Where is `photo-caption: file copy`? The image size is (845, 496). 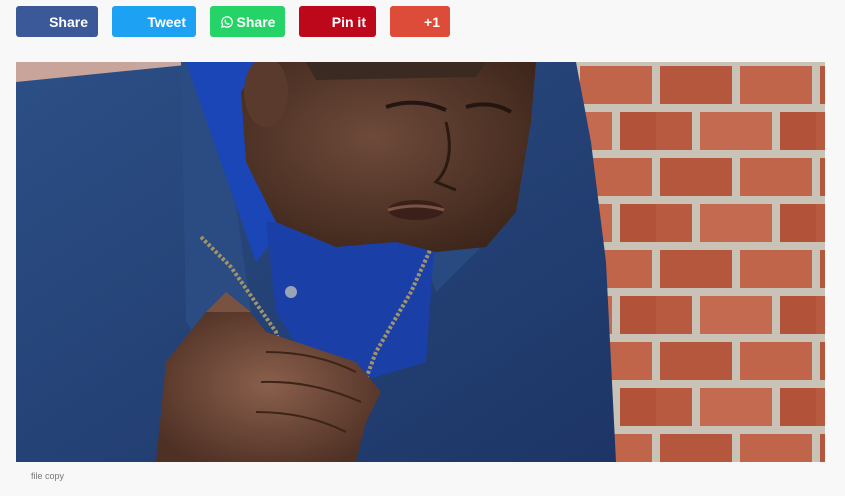 photo-caption: file copy is located at coordinates (48, 476).